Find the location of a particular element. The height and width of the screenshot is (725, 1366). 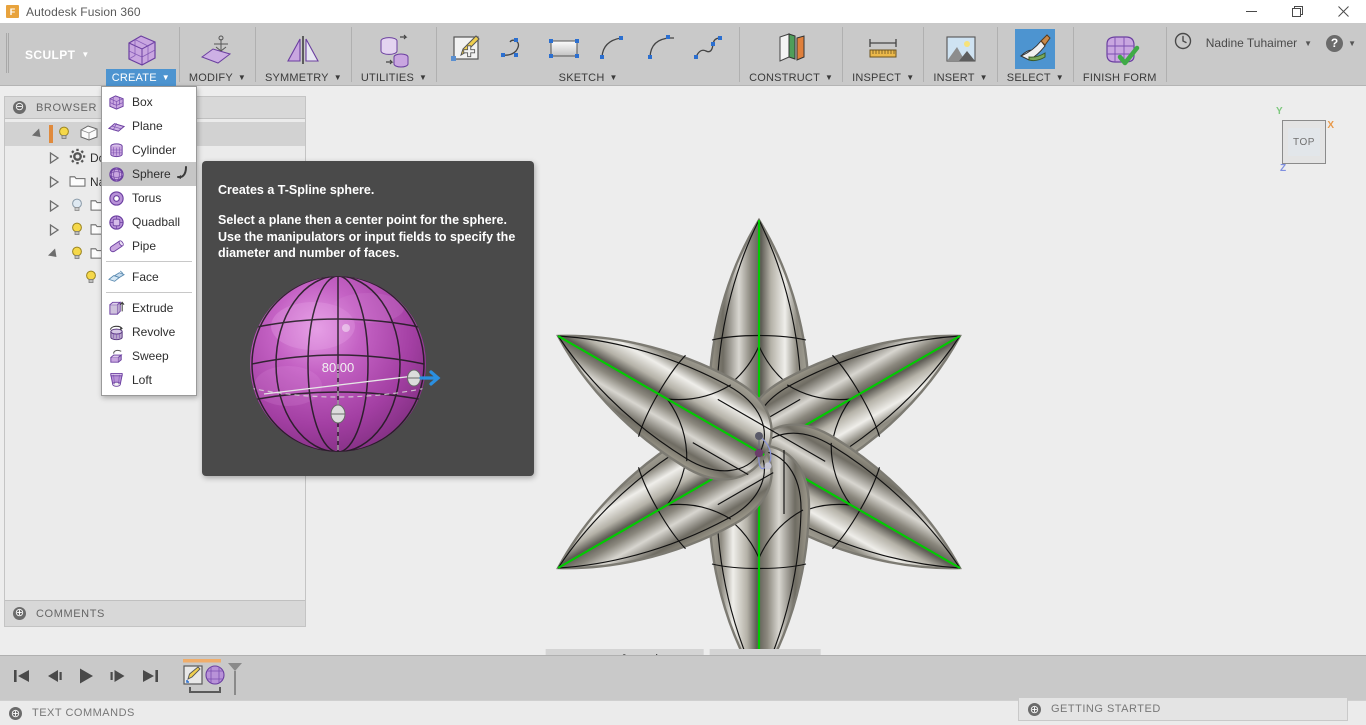

autodesk-logo-icon: F is located at coordinates (12, 11).